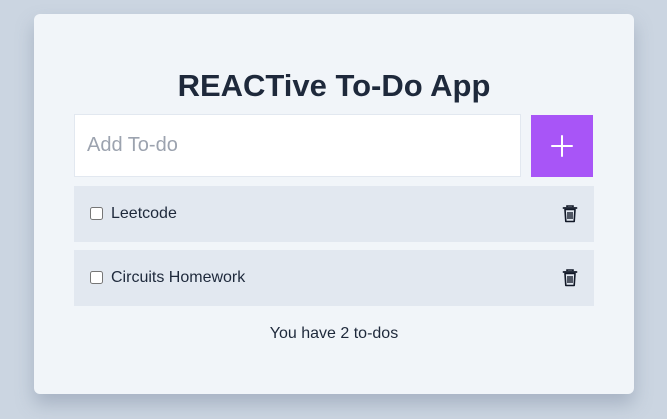 The height and width of the screenshot is (419, 667). I want to click on add-todo-form, so click(334, 145).